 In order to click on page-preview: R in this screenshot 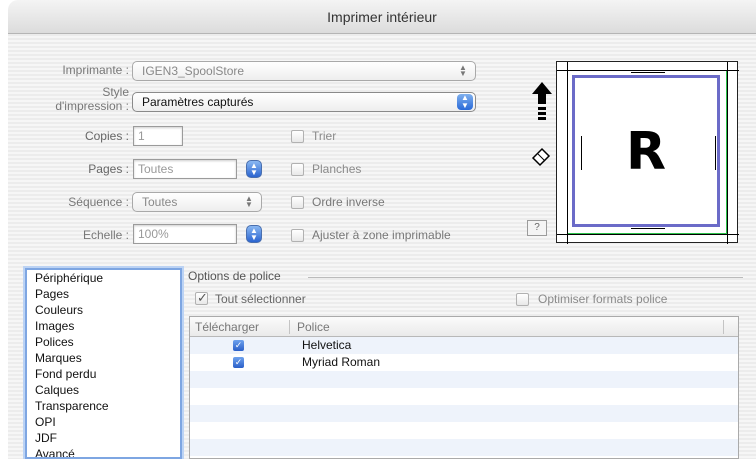, I will do `click(647, 152)`.